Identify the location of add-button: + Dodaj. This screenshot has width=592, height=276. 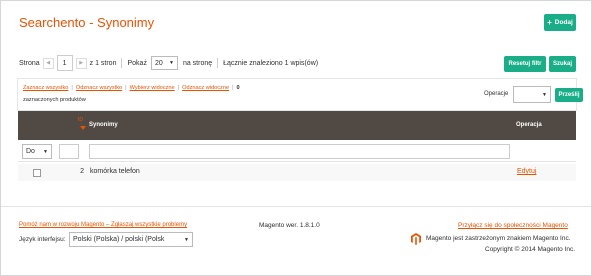
(560, 22).